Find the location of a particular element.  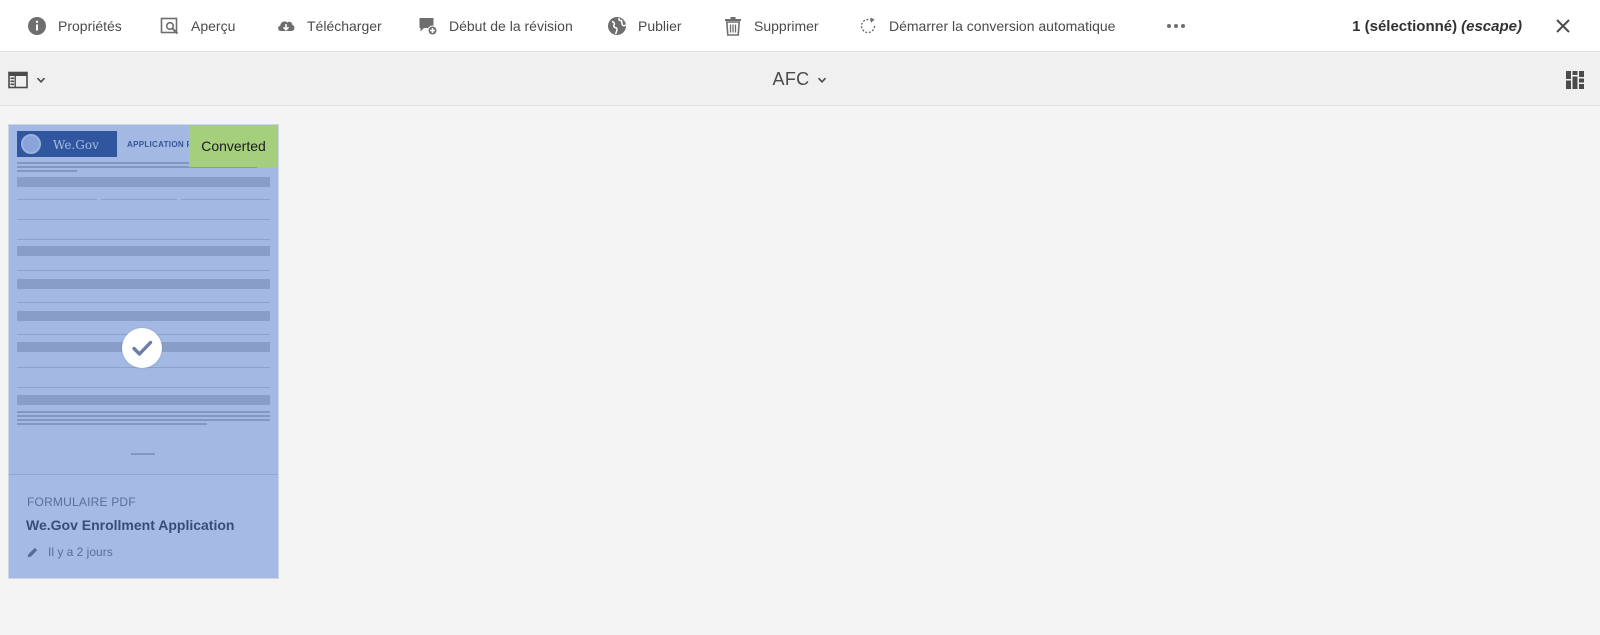

close-icon is located at coordinates (1563, 26).